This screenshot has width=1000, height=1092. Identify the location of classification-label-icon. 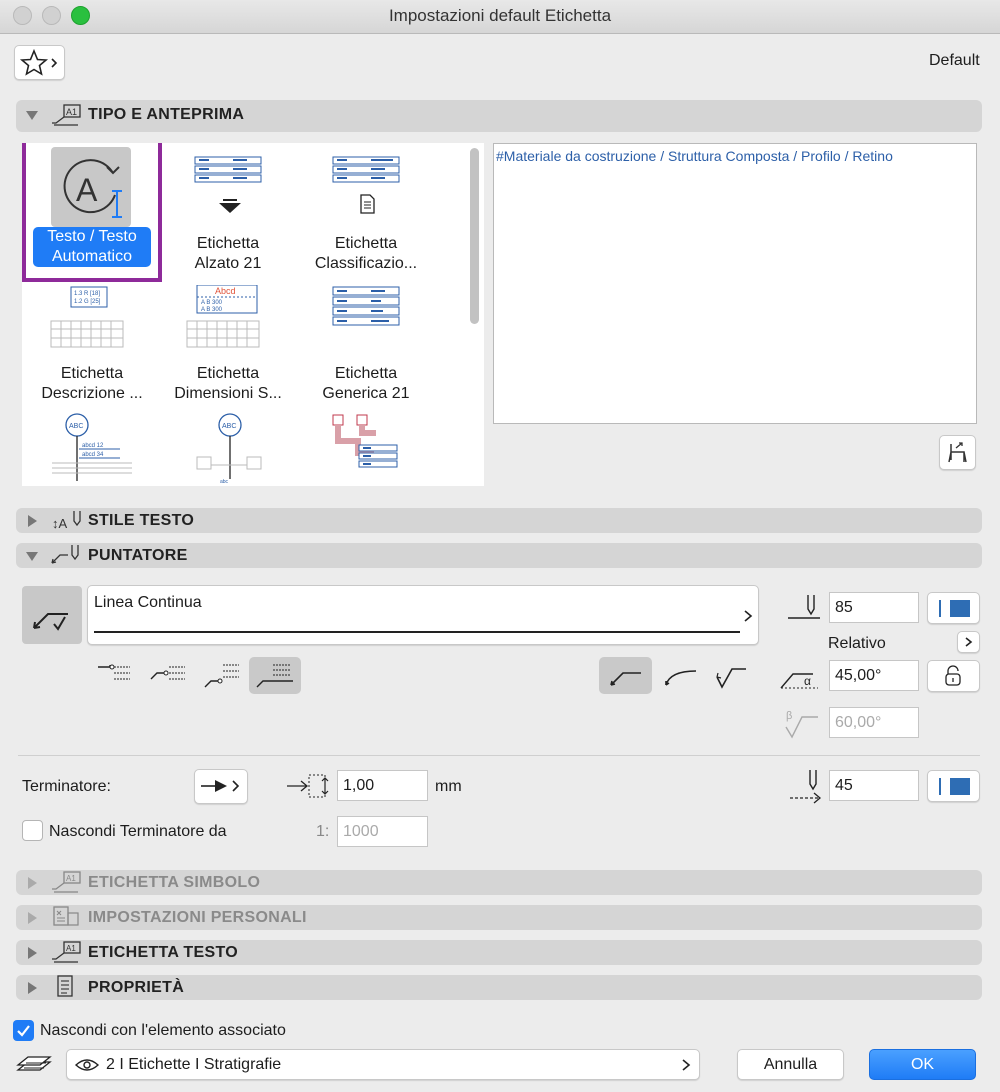
(366, 185).